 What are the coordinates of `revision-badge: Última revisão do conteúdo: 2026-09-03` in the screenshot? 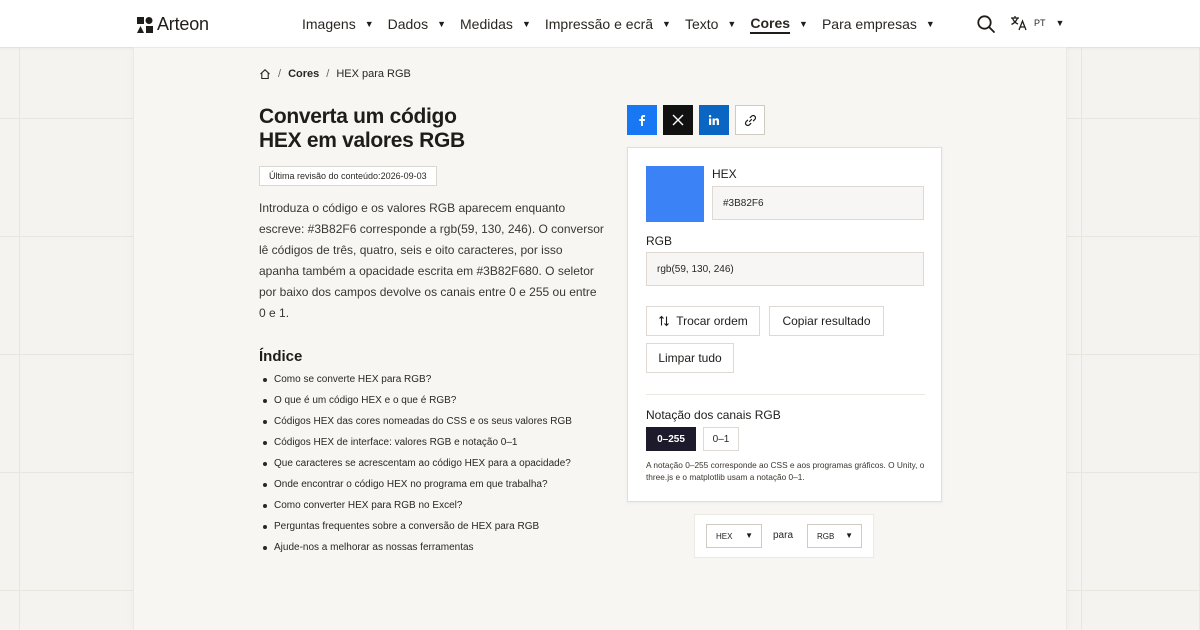 It's located at (348, 176).